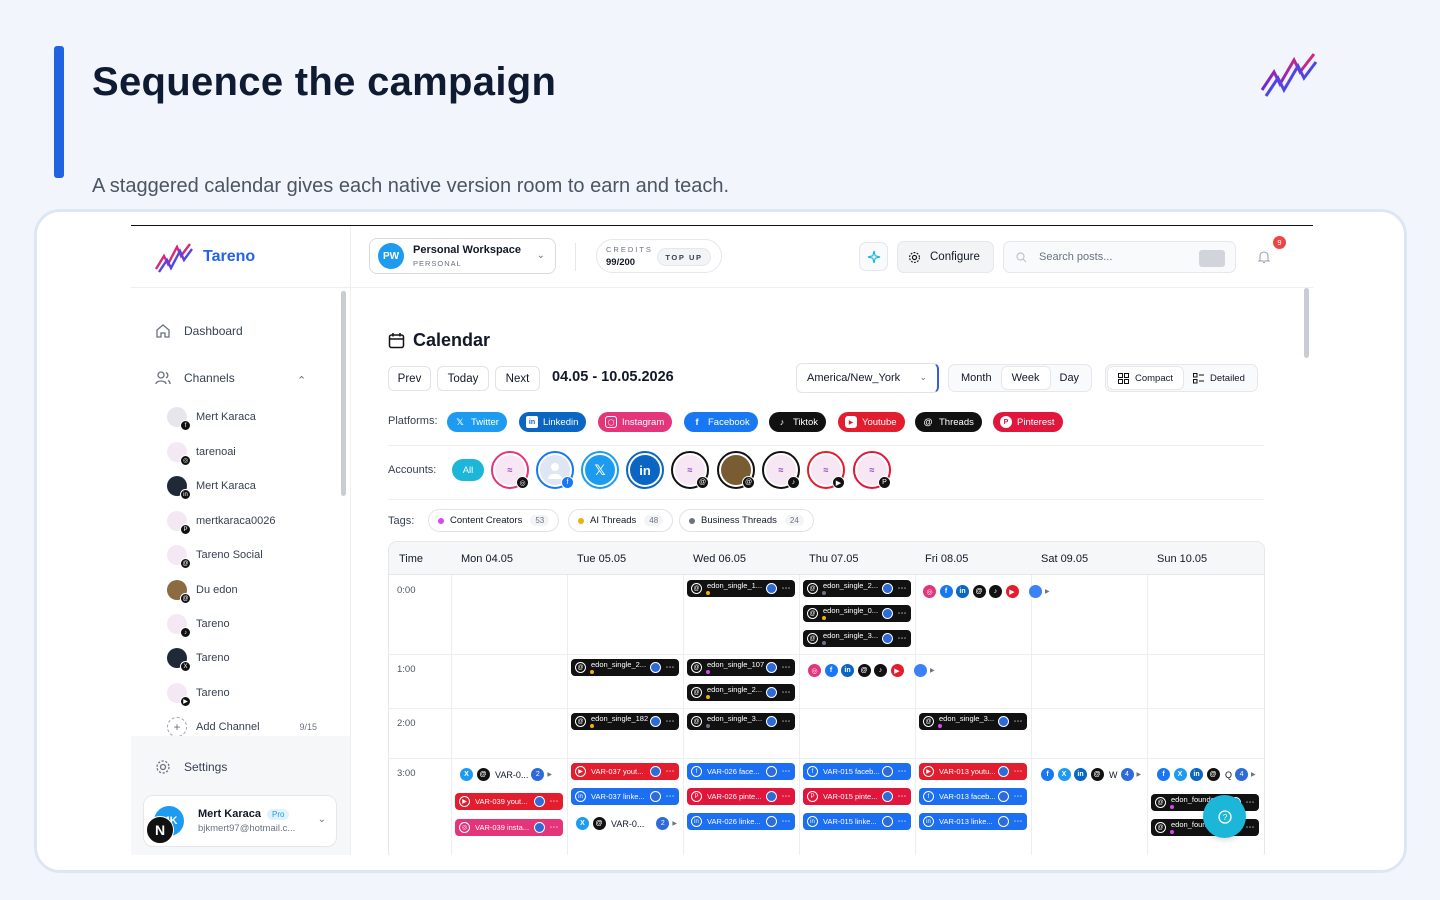 The width and height of the screenshot is (1440, 900). Describe the element at coordinates (948, 422) in the screenshot. I see `platform-filter-threads: @ Threads` at that location.